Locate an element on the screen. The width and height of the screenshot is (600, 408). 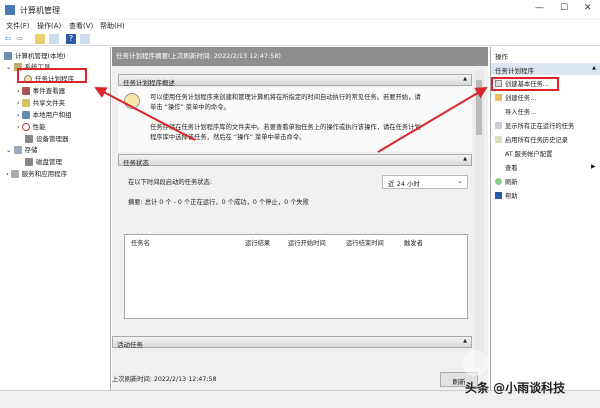
watermark-author: 头条 @小雨谈科技 is located at coordinates (515, 388).